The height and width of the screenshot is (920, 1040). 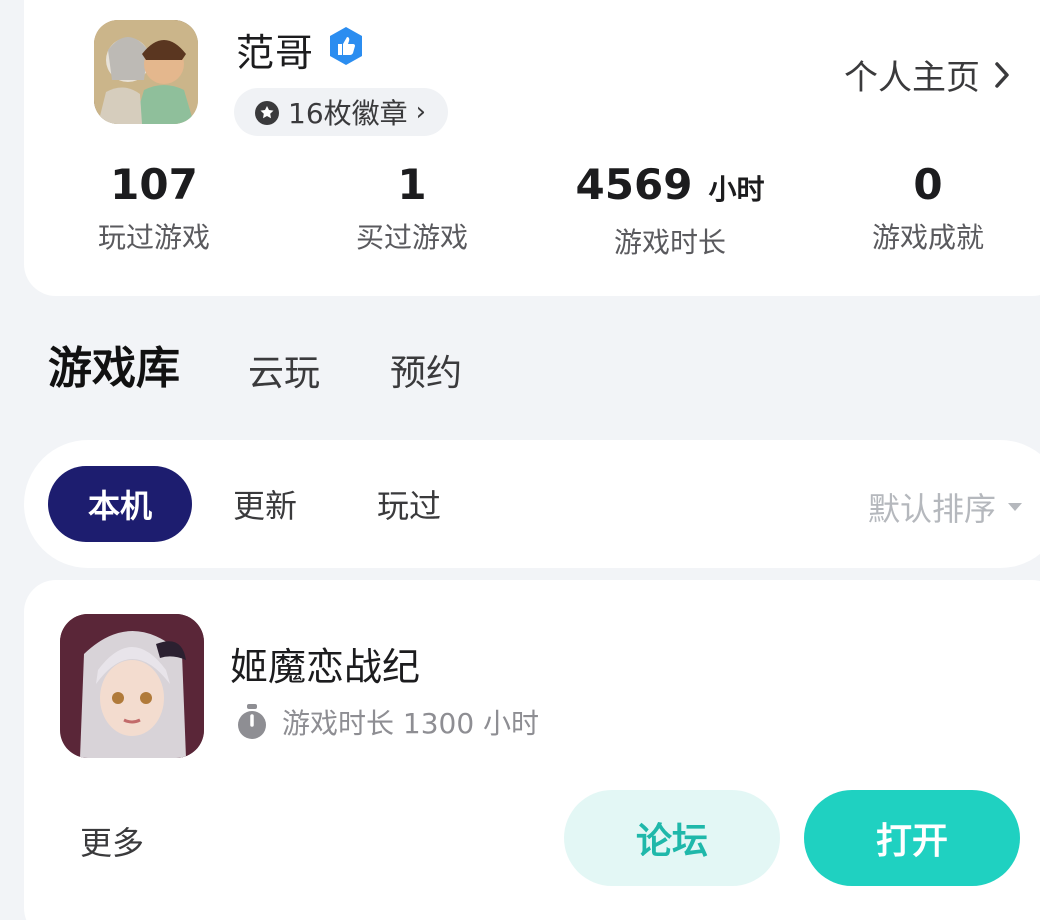 I want to click on filter-label: 本机, so click(x=119, y=506).